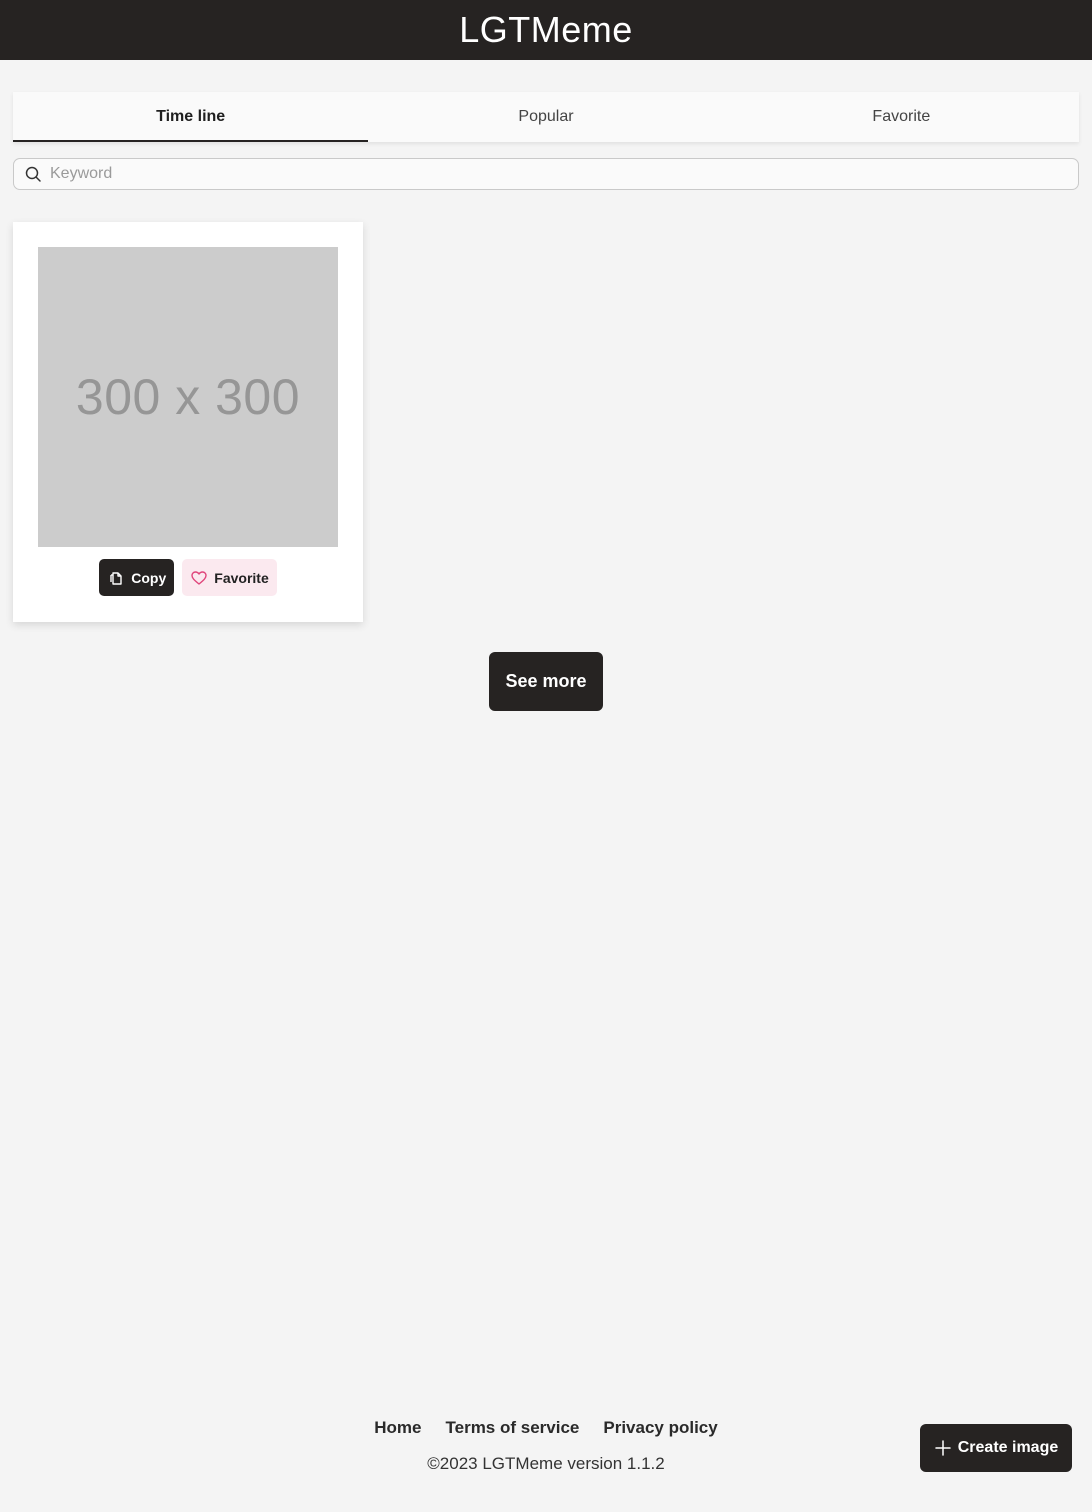 The height and width of the screenshot is (1512, 1092). What do you see at coordinates (149, 577) in the screenshot?
I see `copy-label: Copy` at bounding box center [149, 577].